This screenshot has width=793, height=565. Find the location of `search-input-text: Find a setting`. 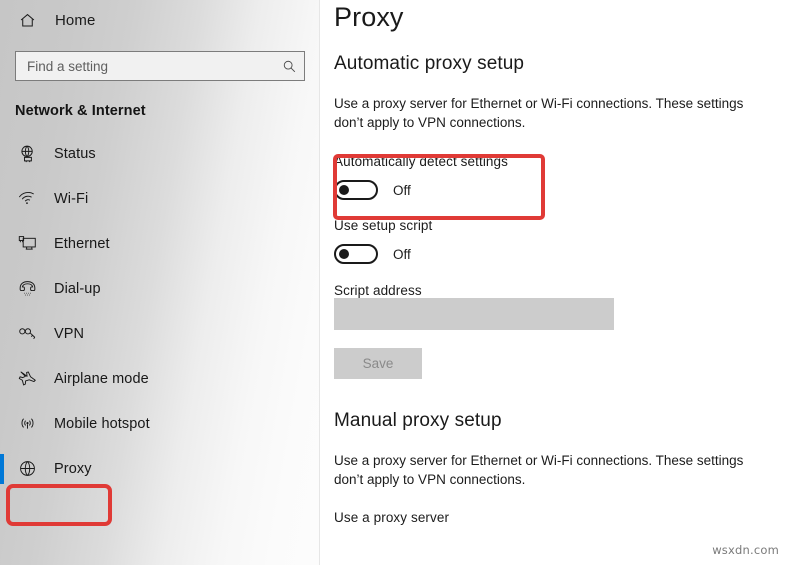

search-input-text: Find a setting is located at coordinates (68, 66).